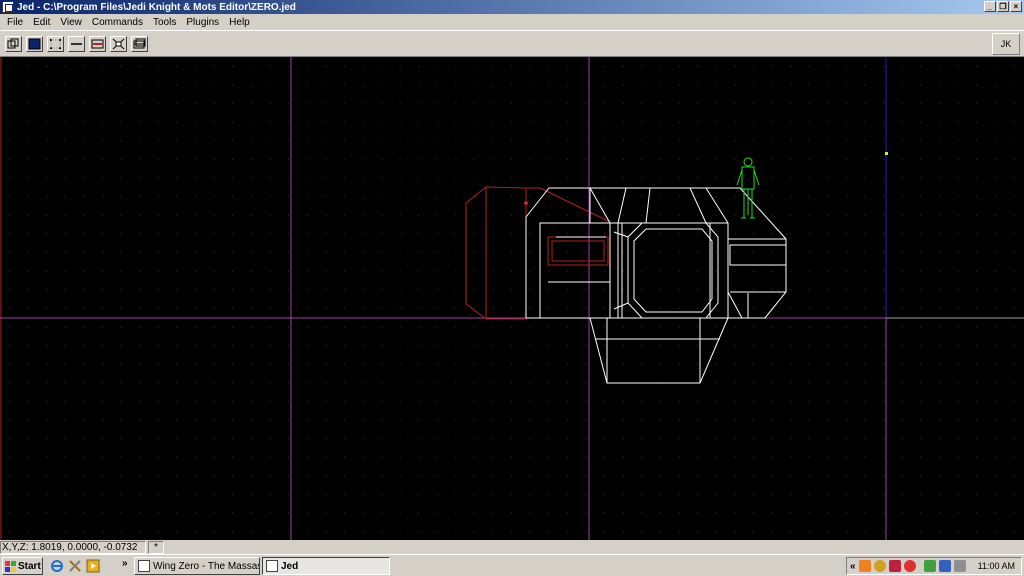 The height and width of the screenshot is (576, 1024). What do you see at coordinates (202, 22) in the screenshot?
I see `menu-plugins: Plugins` at bounding box center [202, 22].